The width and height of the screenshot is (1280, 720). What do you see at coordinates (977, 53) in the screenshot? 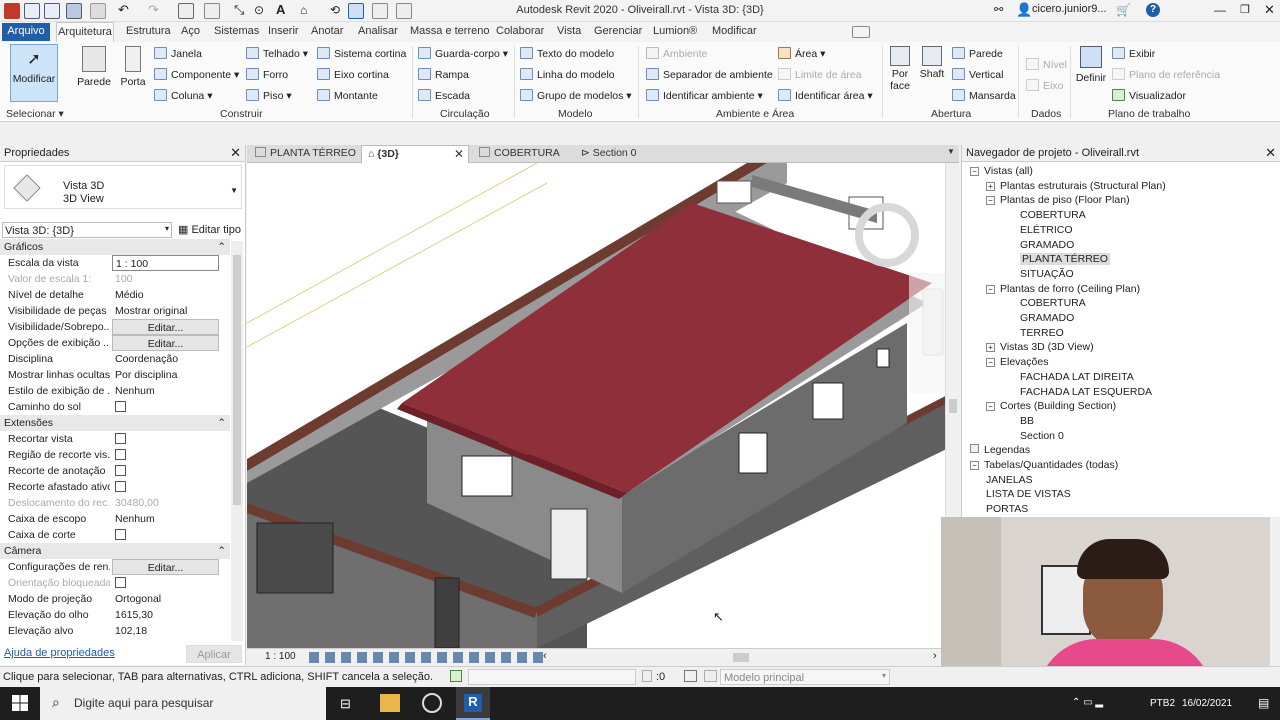
I see `parede-abertura-button: Parede` at bounding box center [977, 53].